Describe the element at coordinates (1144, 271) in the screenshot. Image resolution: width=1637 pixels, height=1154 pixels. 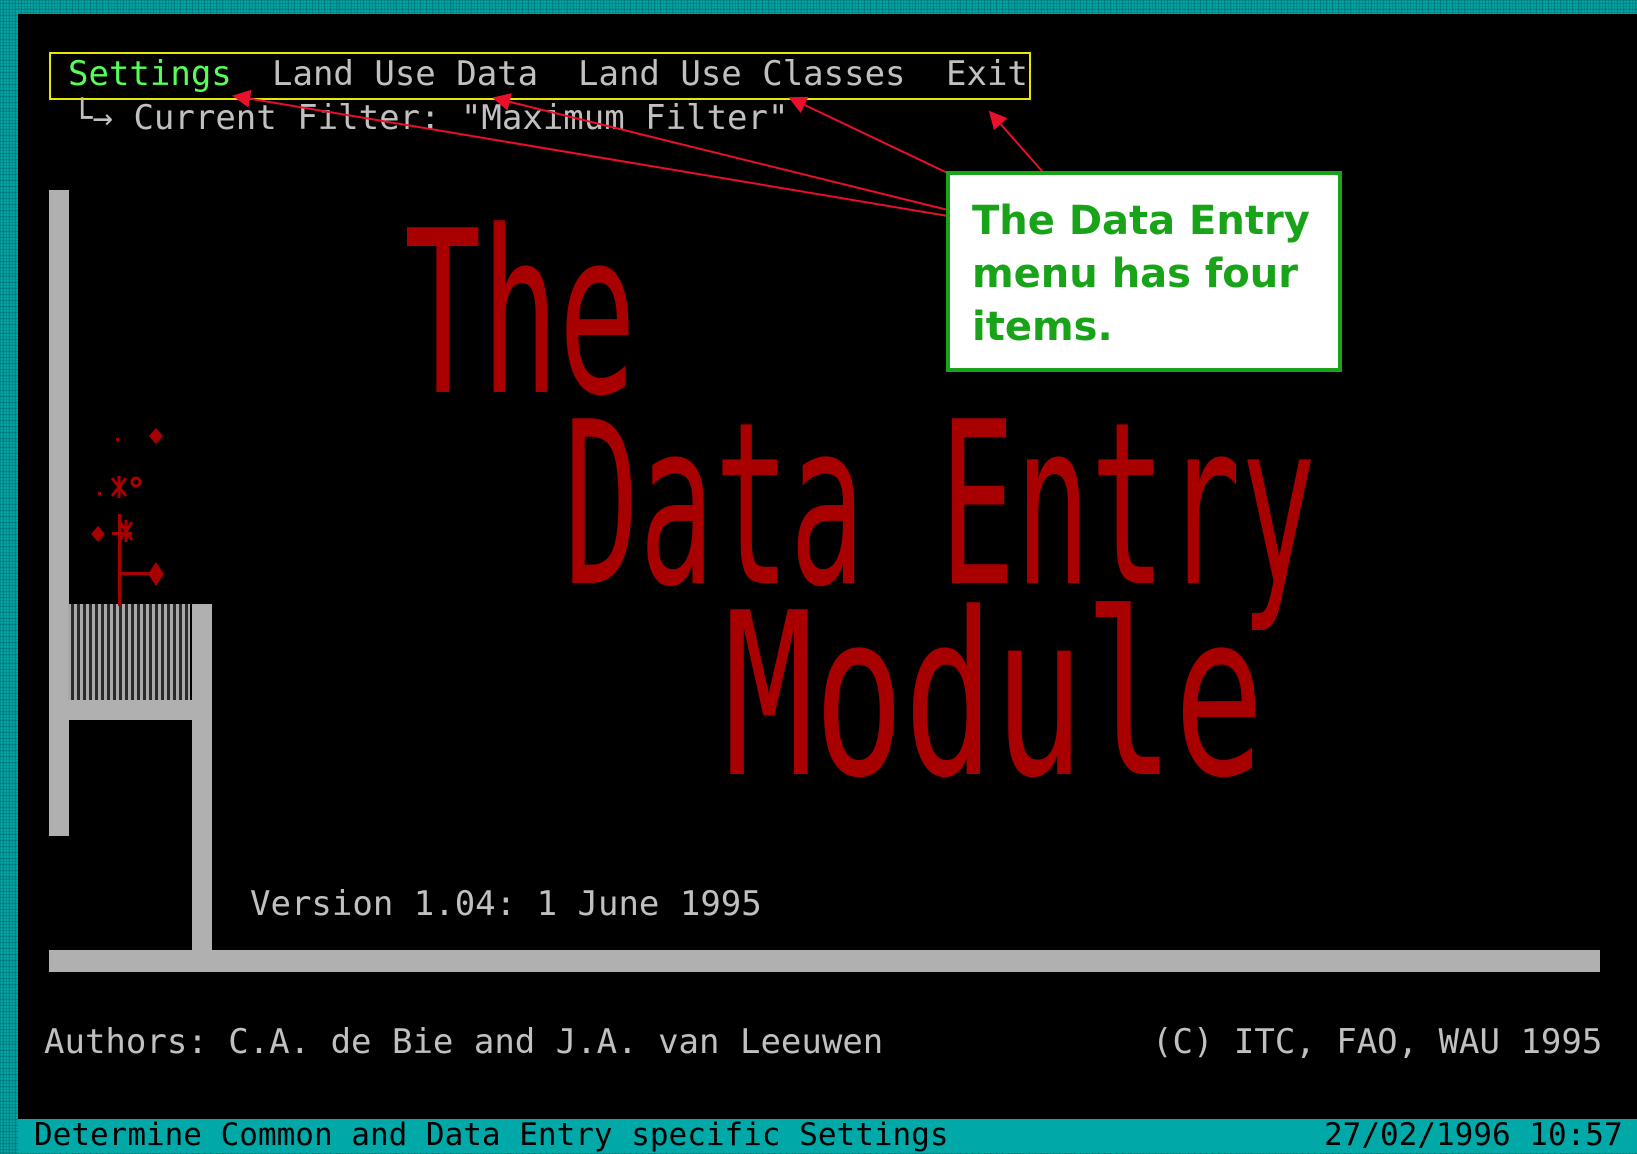
I see `annotation-callout: The Data Entry menu has four items.` at that location.